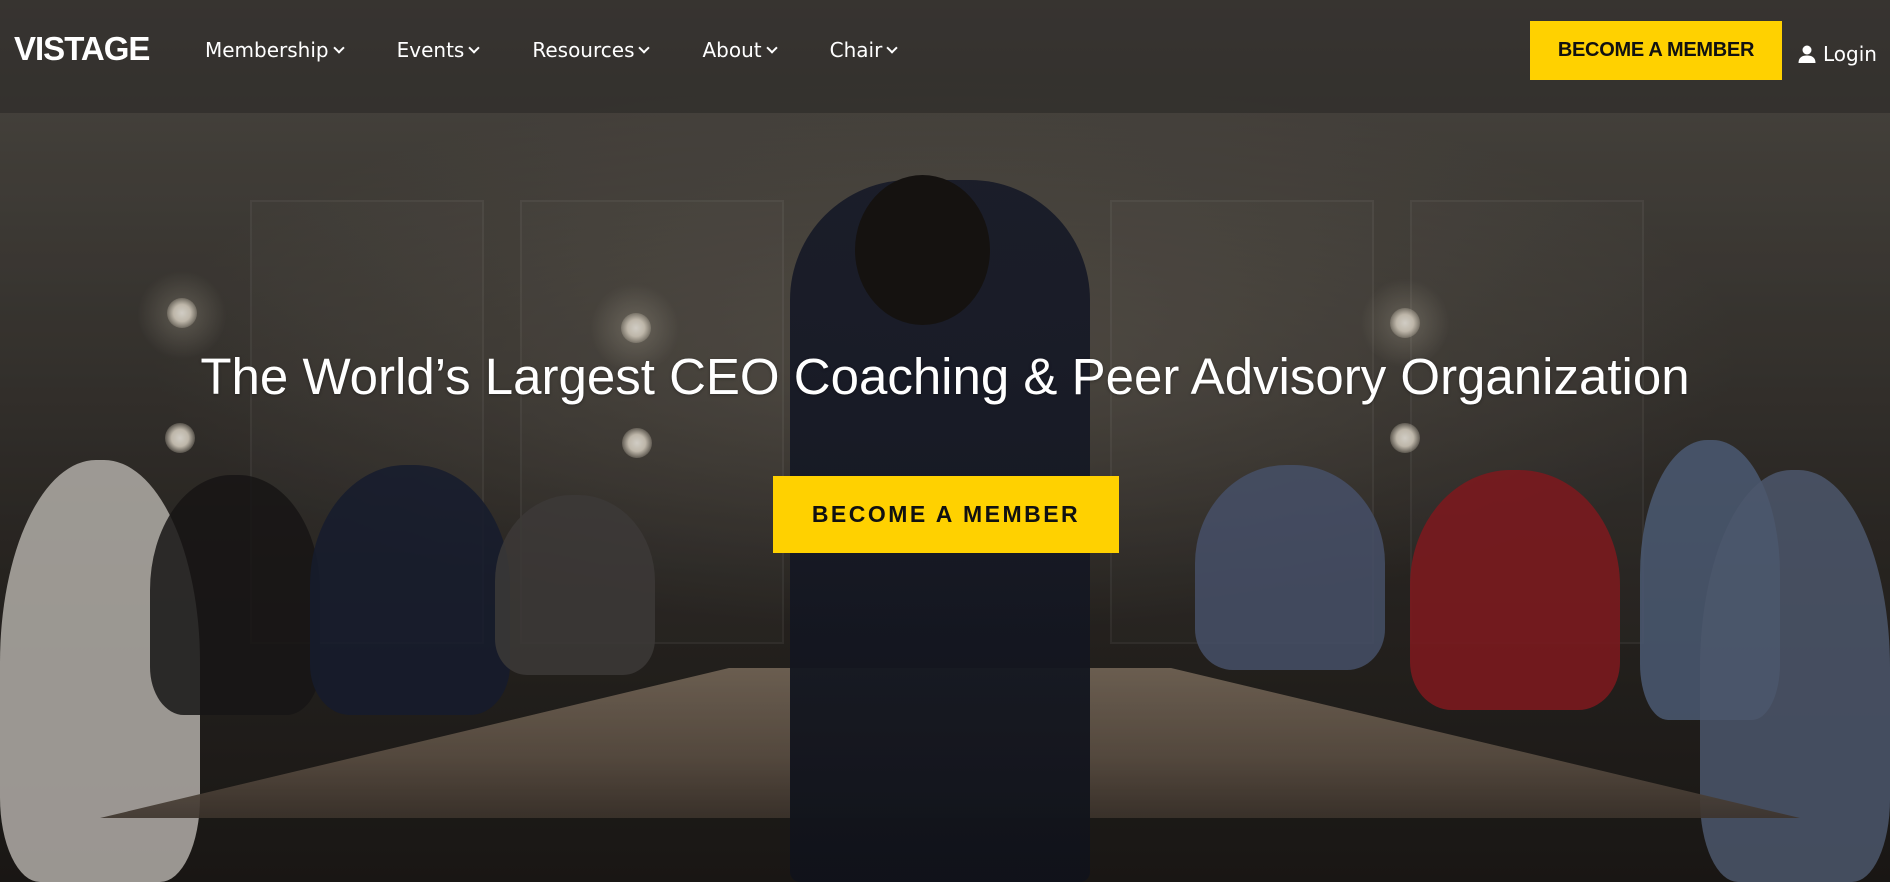  What do you see at coordinates (1656, 50) in the screenshot?
I see `become-member-header-button: BECOME A MEMBER` at bounding box center [1656, 50].